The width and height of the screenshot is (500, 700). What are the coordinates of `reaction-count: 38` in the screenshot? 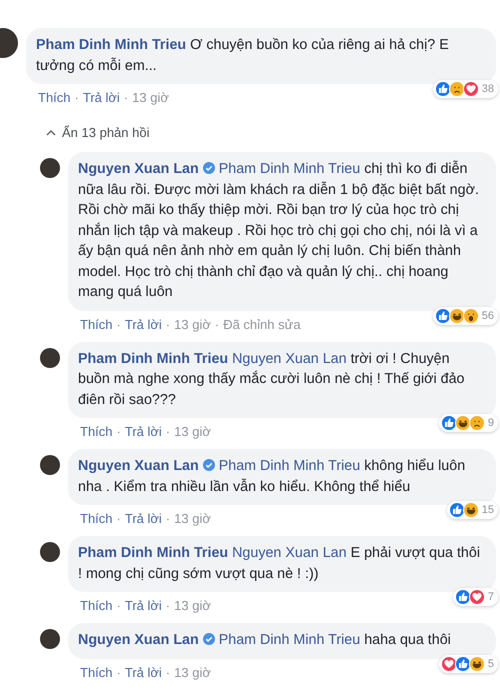 It's located at (465, 89).